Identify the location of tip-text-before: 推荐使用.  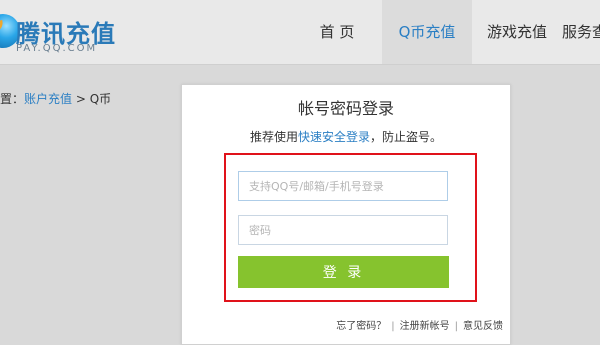
(273, 137).